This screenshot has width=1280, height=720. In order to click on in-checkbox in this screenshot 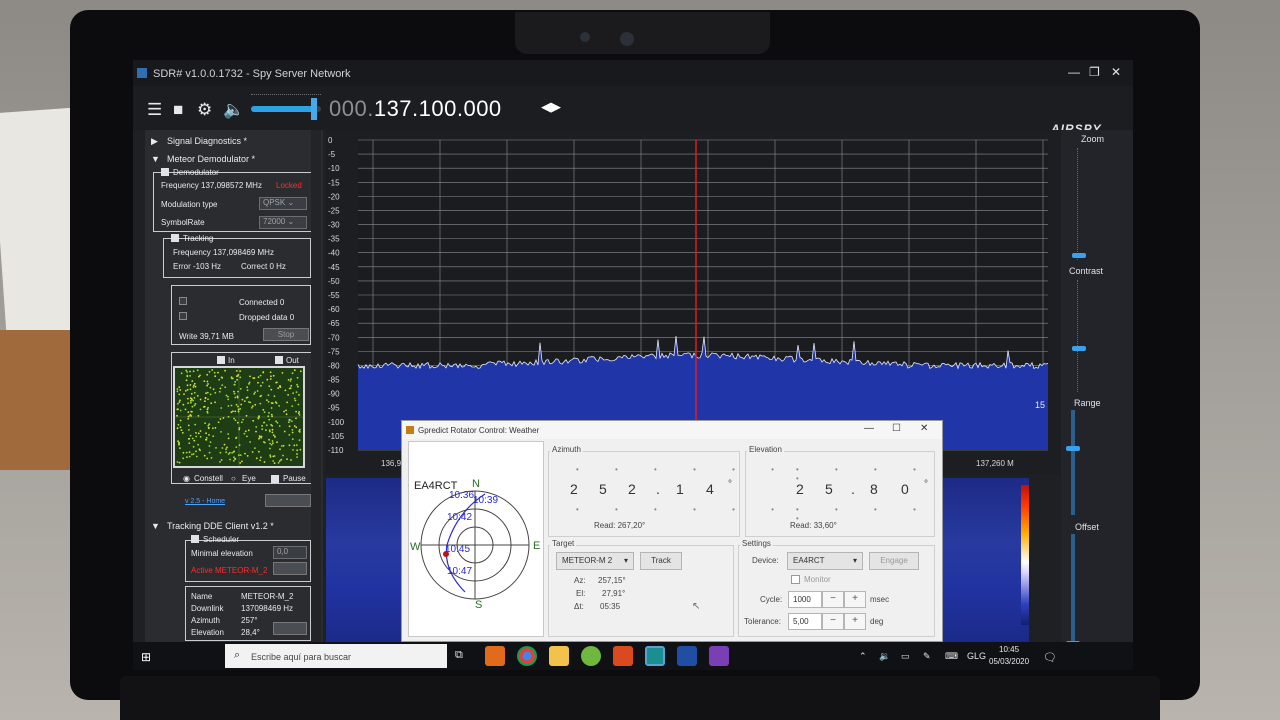, I will do `click(221, 360)`.